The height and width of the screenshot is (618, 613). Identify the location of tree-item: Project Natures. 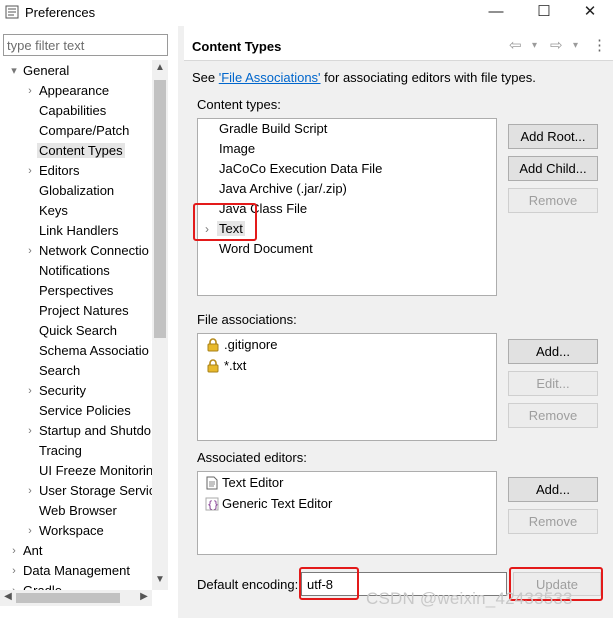
(84, 311).